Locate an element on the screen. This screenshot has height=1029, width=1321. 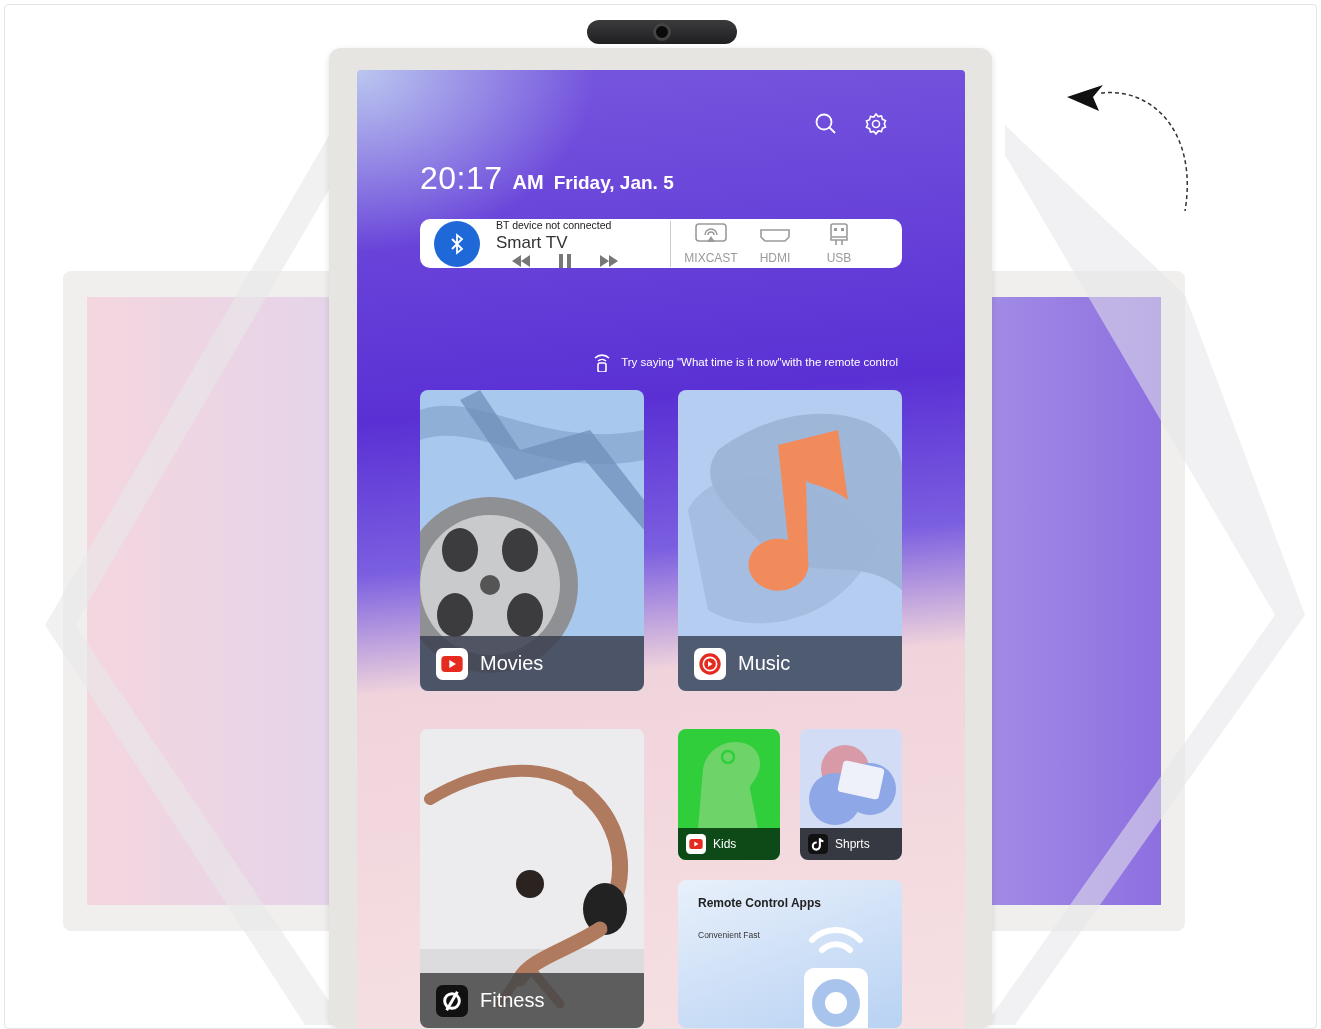
clock-period: AM is located at coordinates (528, 182).